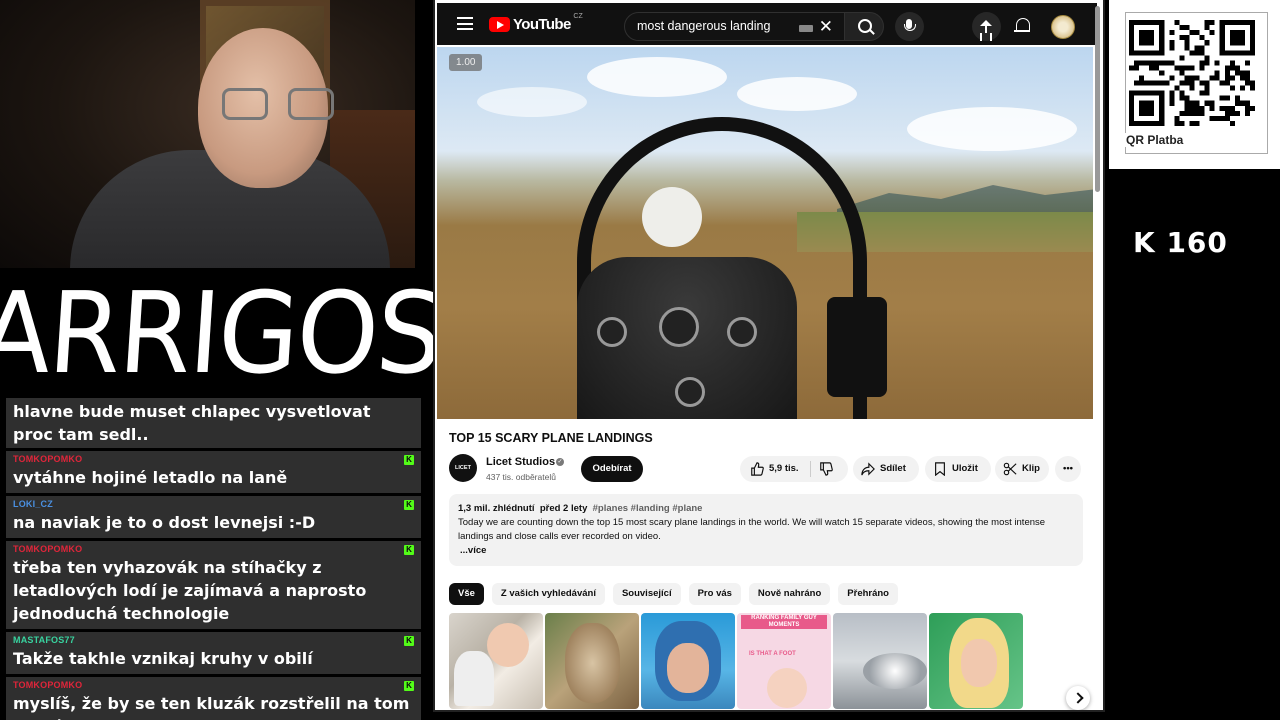 The height and width of the screenshot is (720, 1280). I want to click on search-button, so click(864, 26).